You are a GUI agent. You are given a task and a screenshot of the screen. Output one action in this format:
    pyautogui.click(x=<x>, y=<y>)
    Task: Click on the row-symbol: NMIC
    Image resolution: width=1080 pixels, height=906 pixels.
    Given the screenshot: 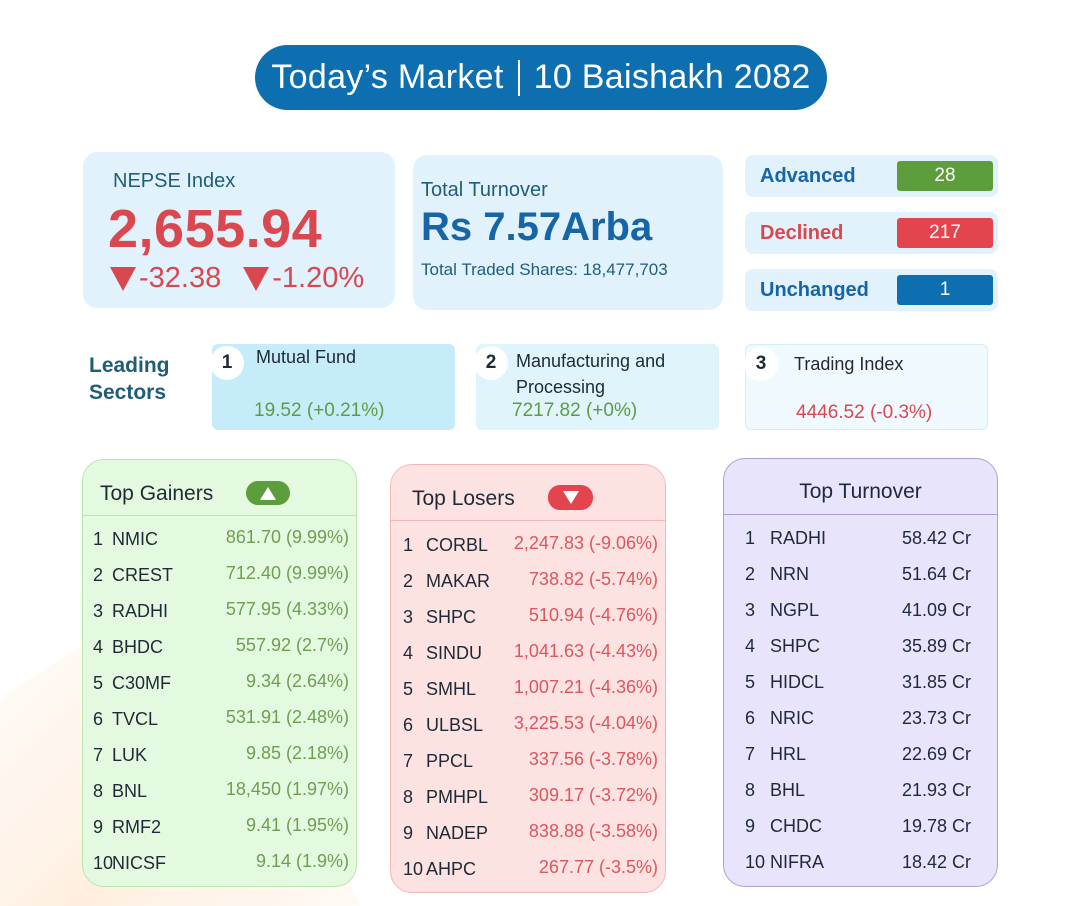 What is the action you would take?
    pyautogui.click(x=135, y=539)
    